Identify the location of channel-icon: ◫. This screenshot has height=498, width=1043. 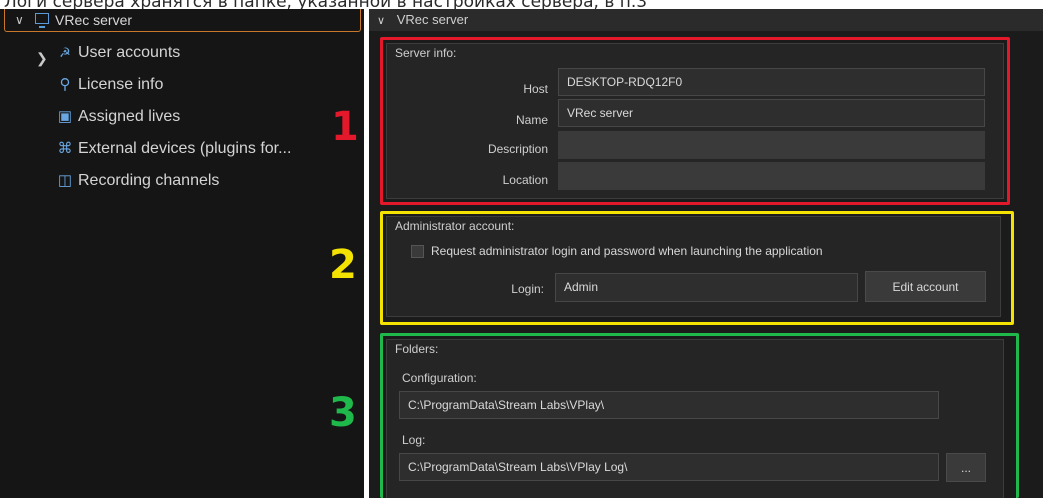
(65, 180).